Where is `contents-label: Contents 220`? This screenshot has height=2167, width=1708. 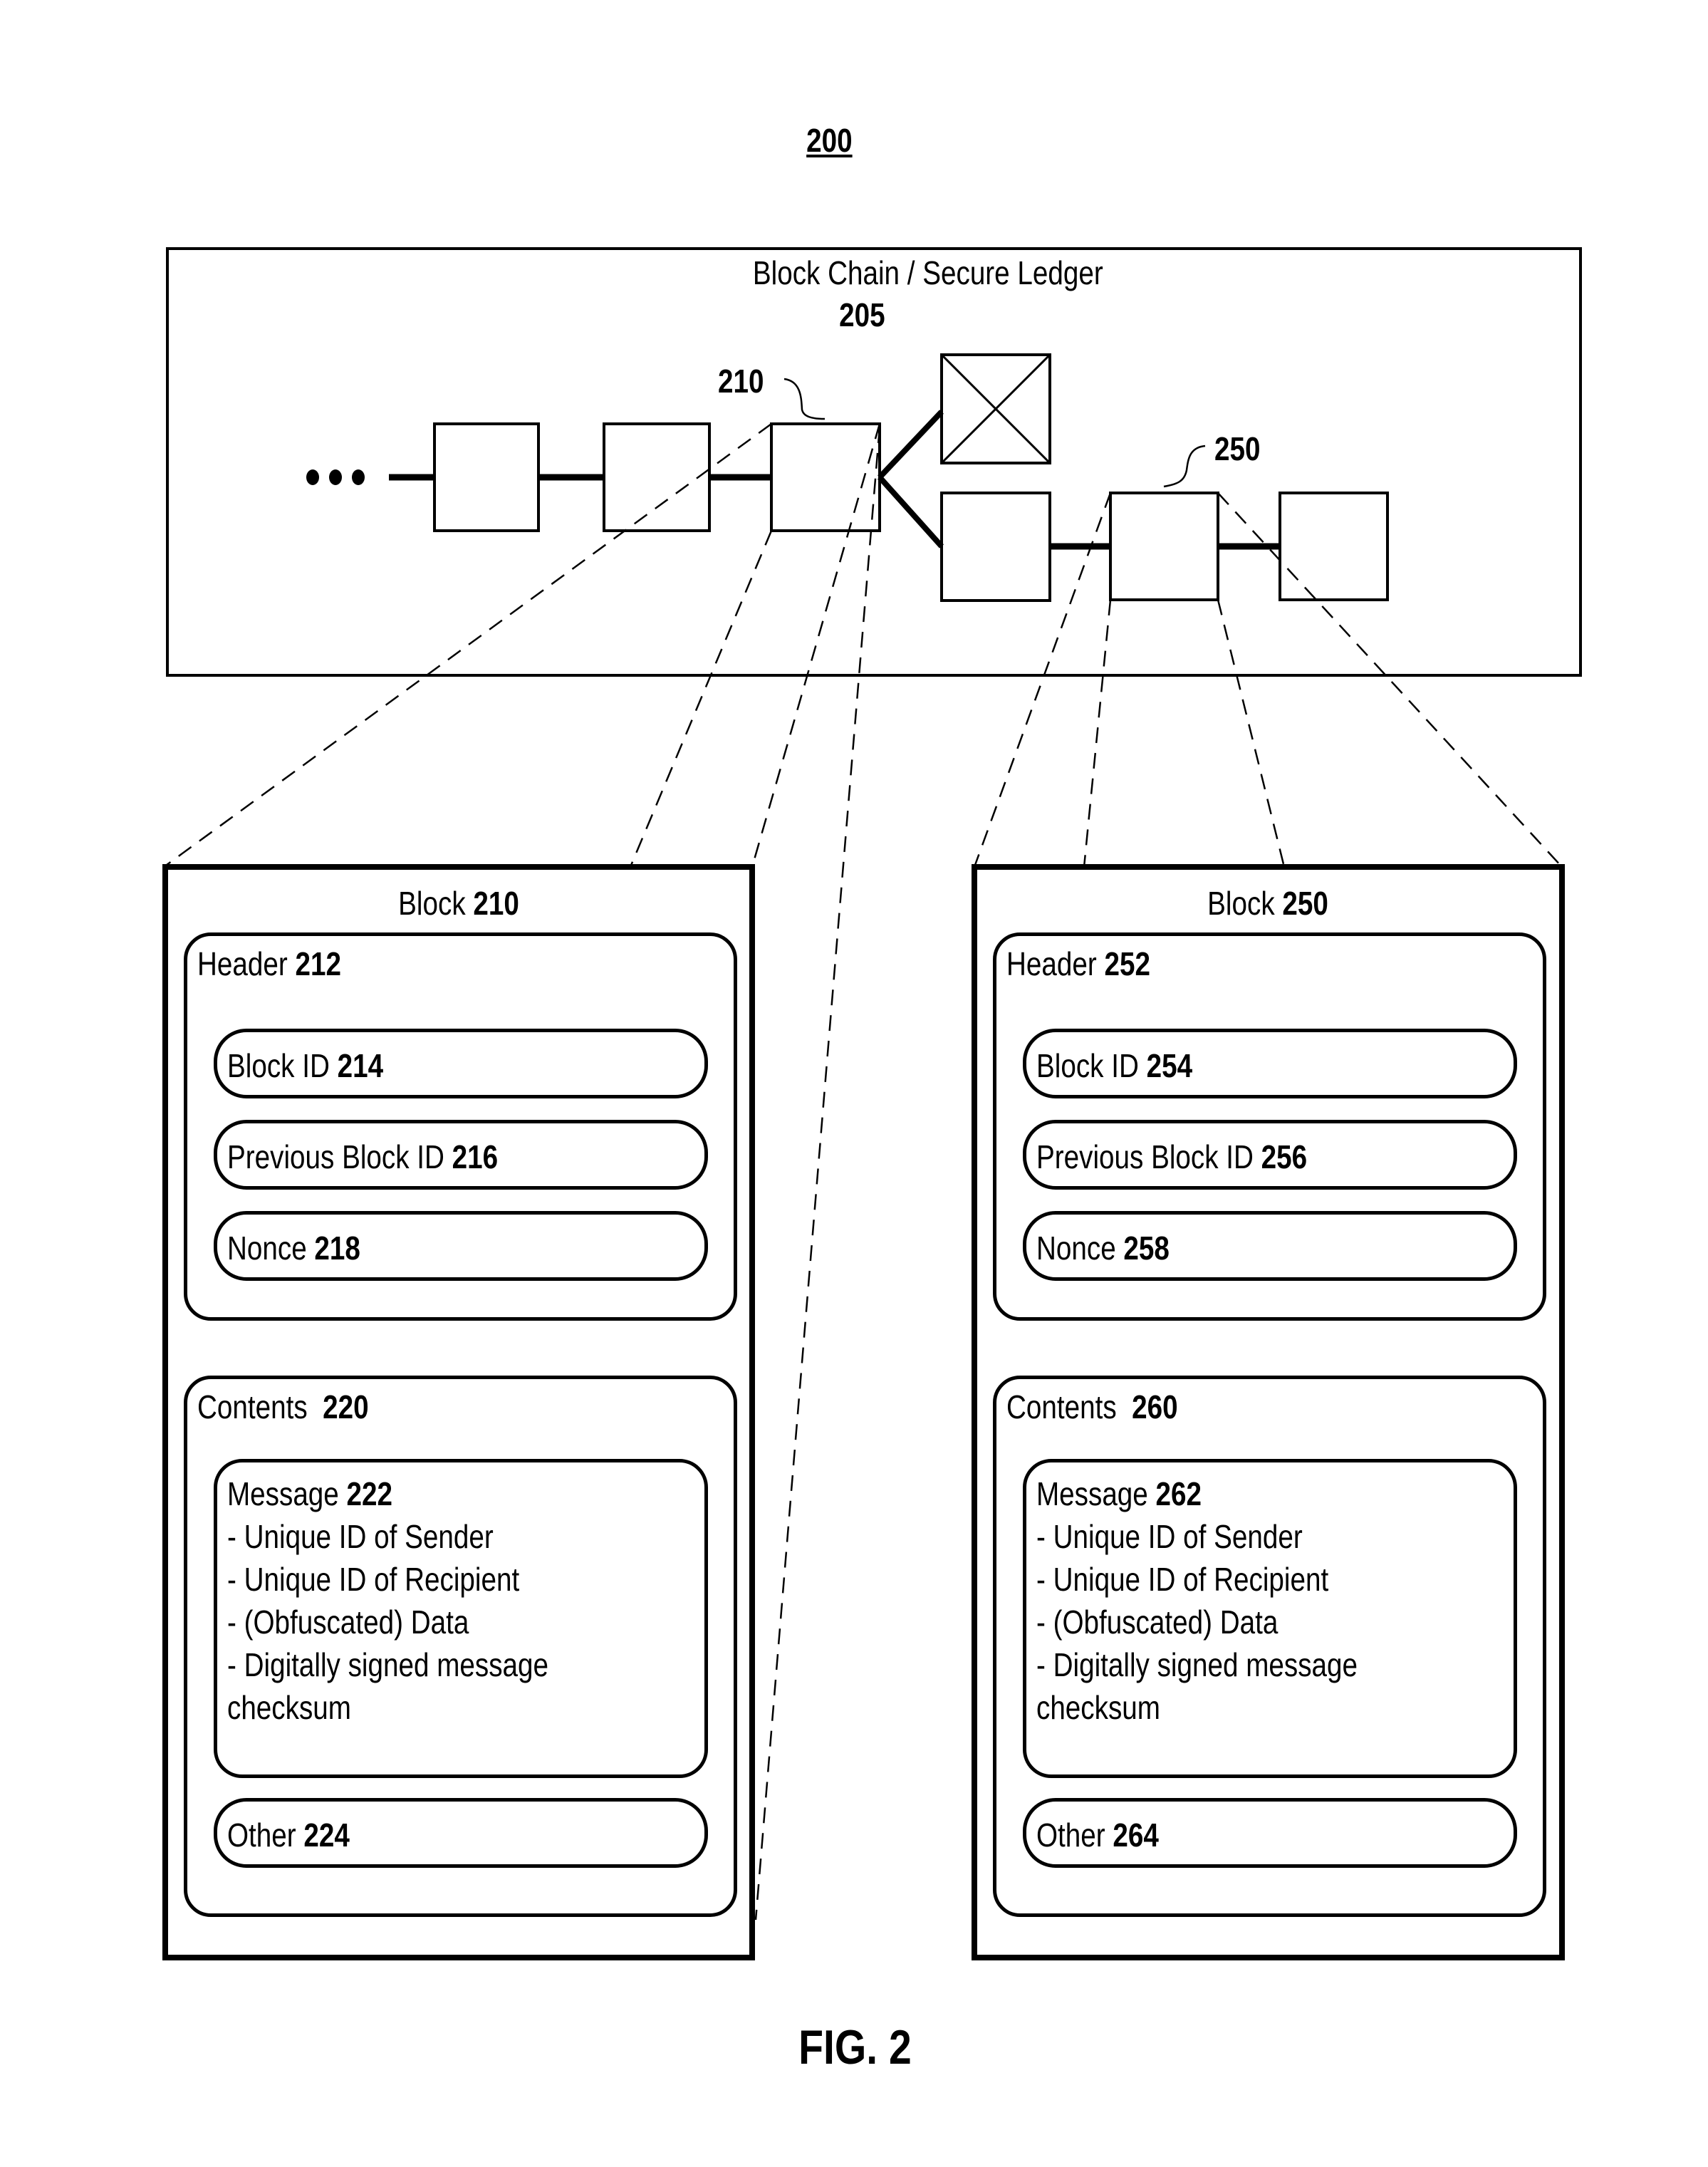
contents-label: Contents 220 is located at coordinates (283, 1407).